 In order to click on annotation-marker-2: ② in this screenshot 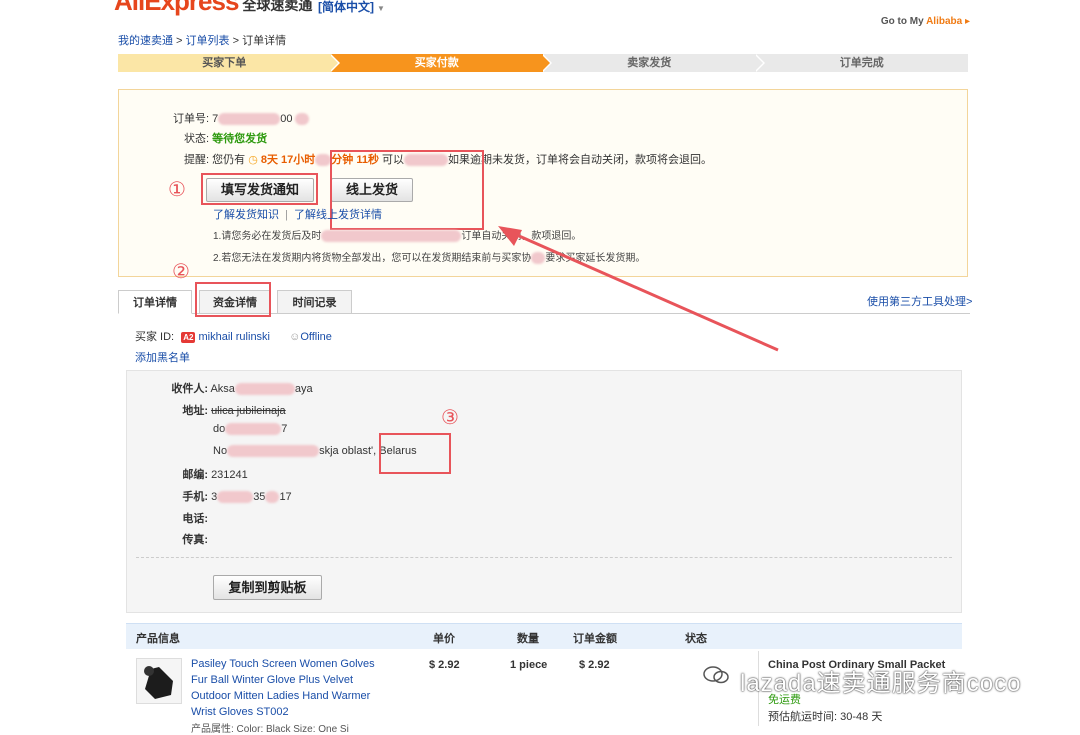, I will do `click(181, 272)`.